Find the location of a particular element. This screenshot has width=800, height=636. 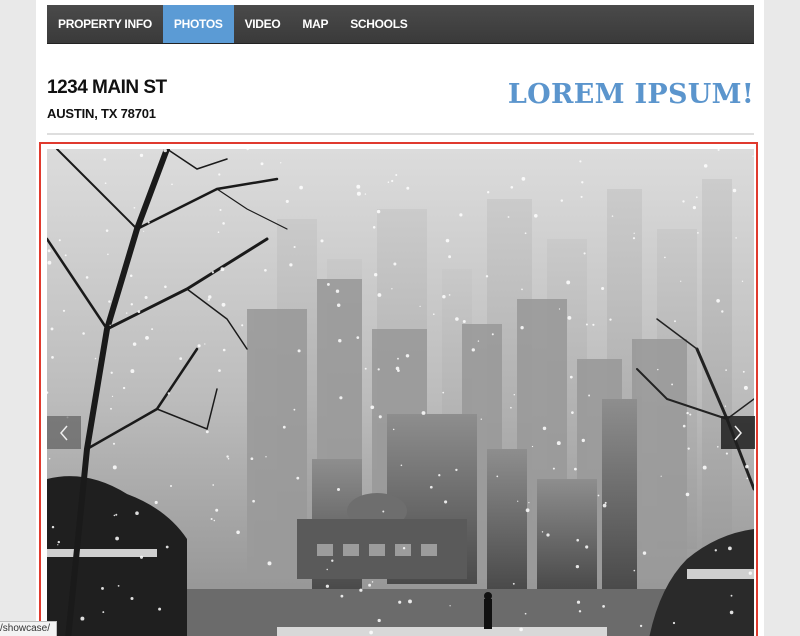

gallery-next-button is located at coordinates (738, 432).